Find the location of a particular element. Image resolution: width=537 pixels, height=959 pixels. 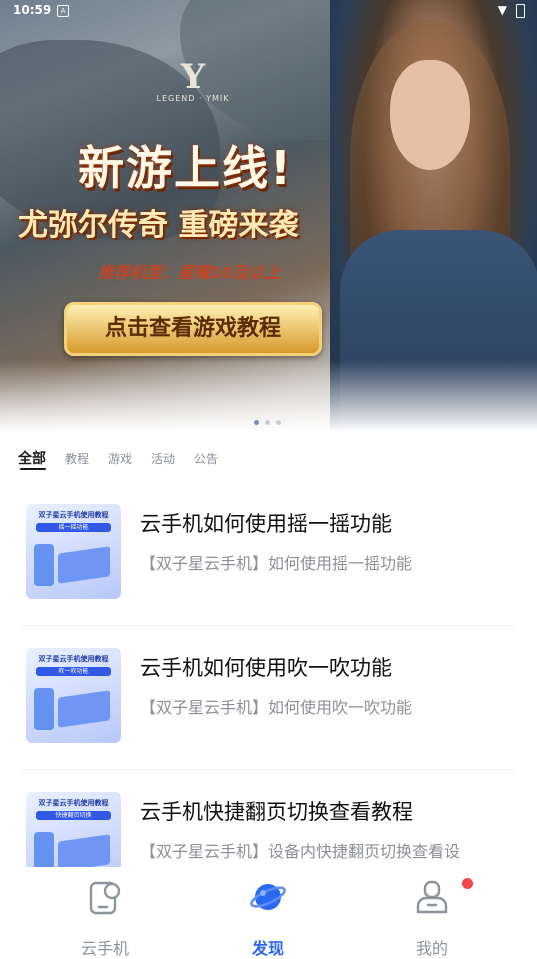

tab-announcements: 公告 is located at coordinates (206, 458).